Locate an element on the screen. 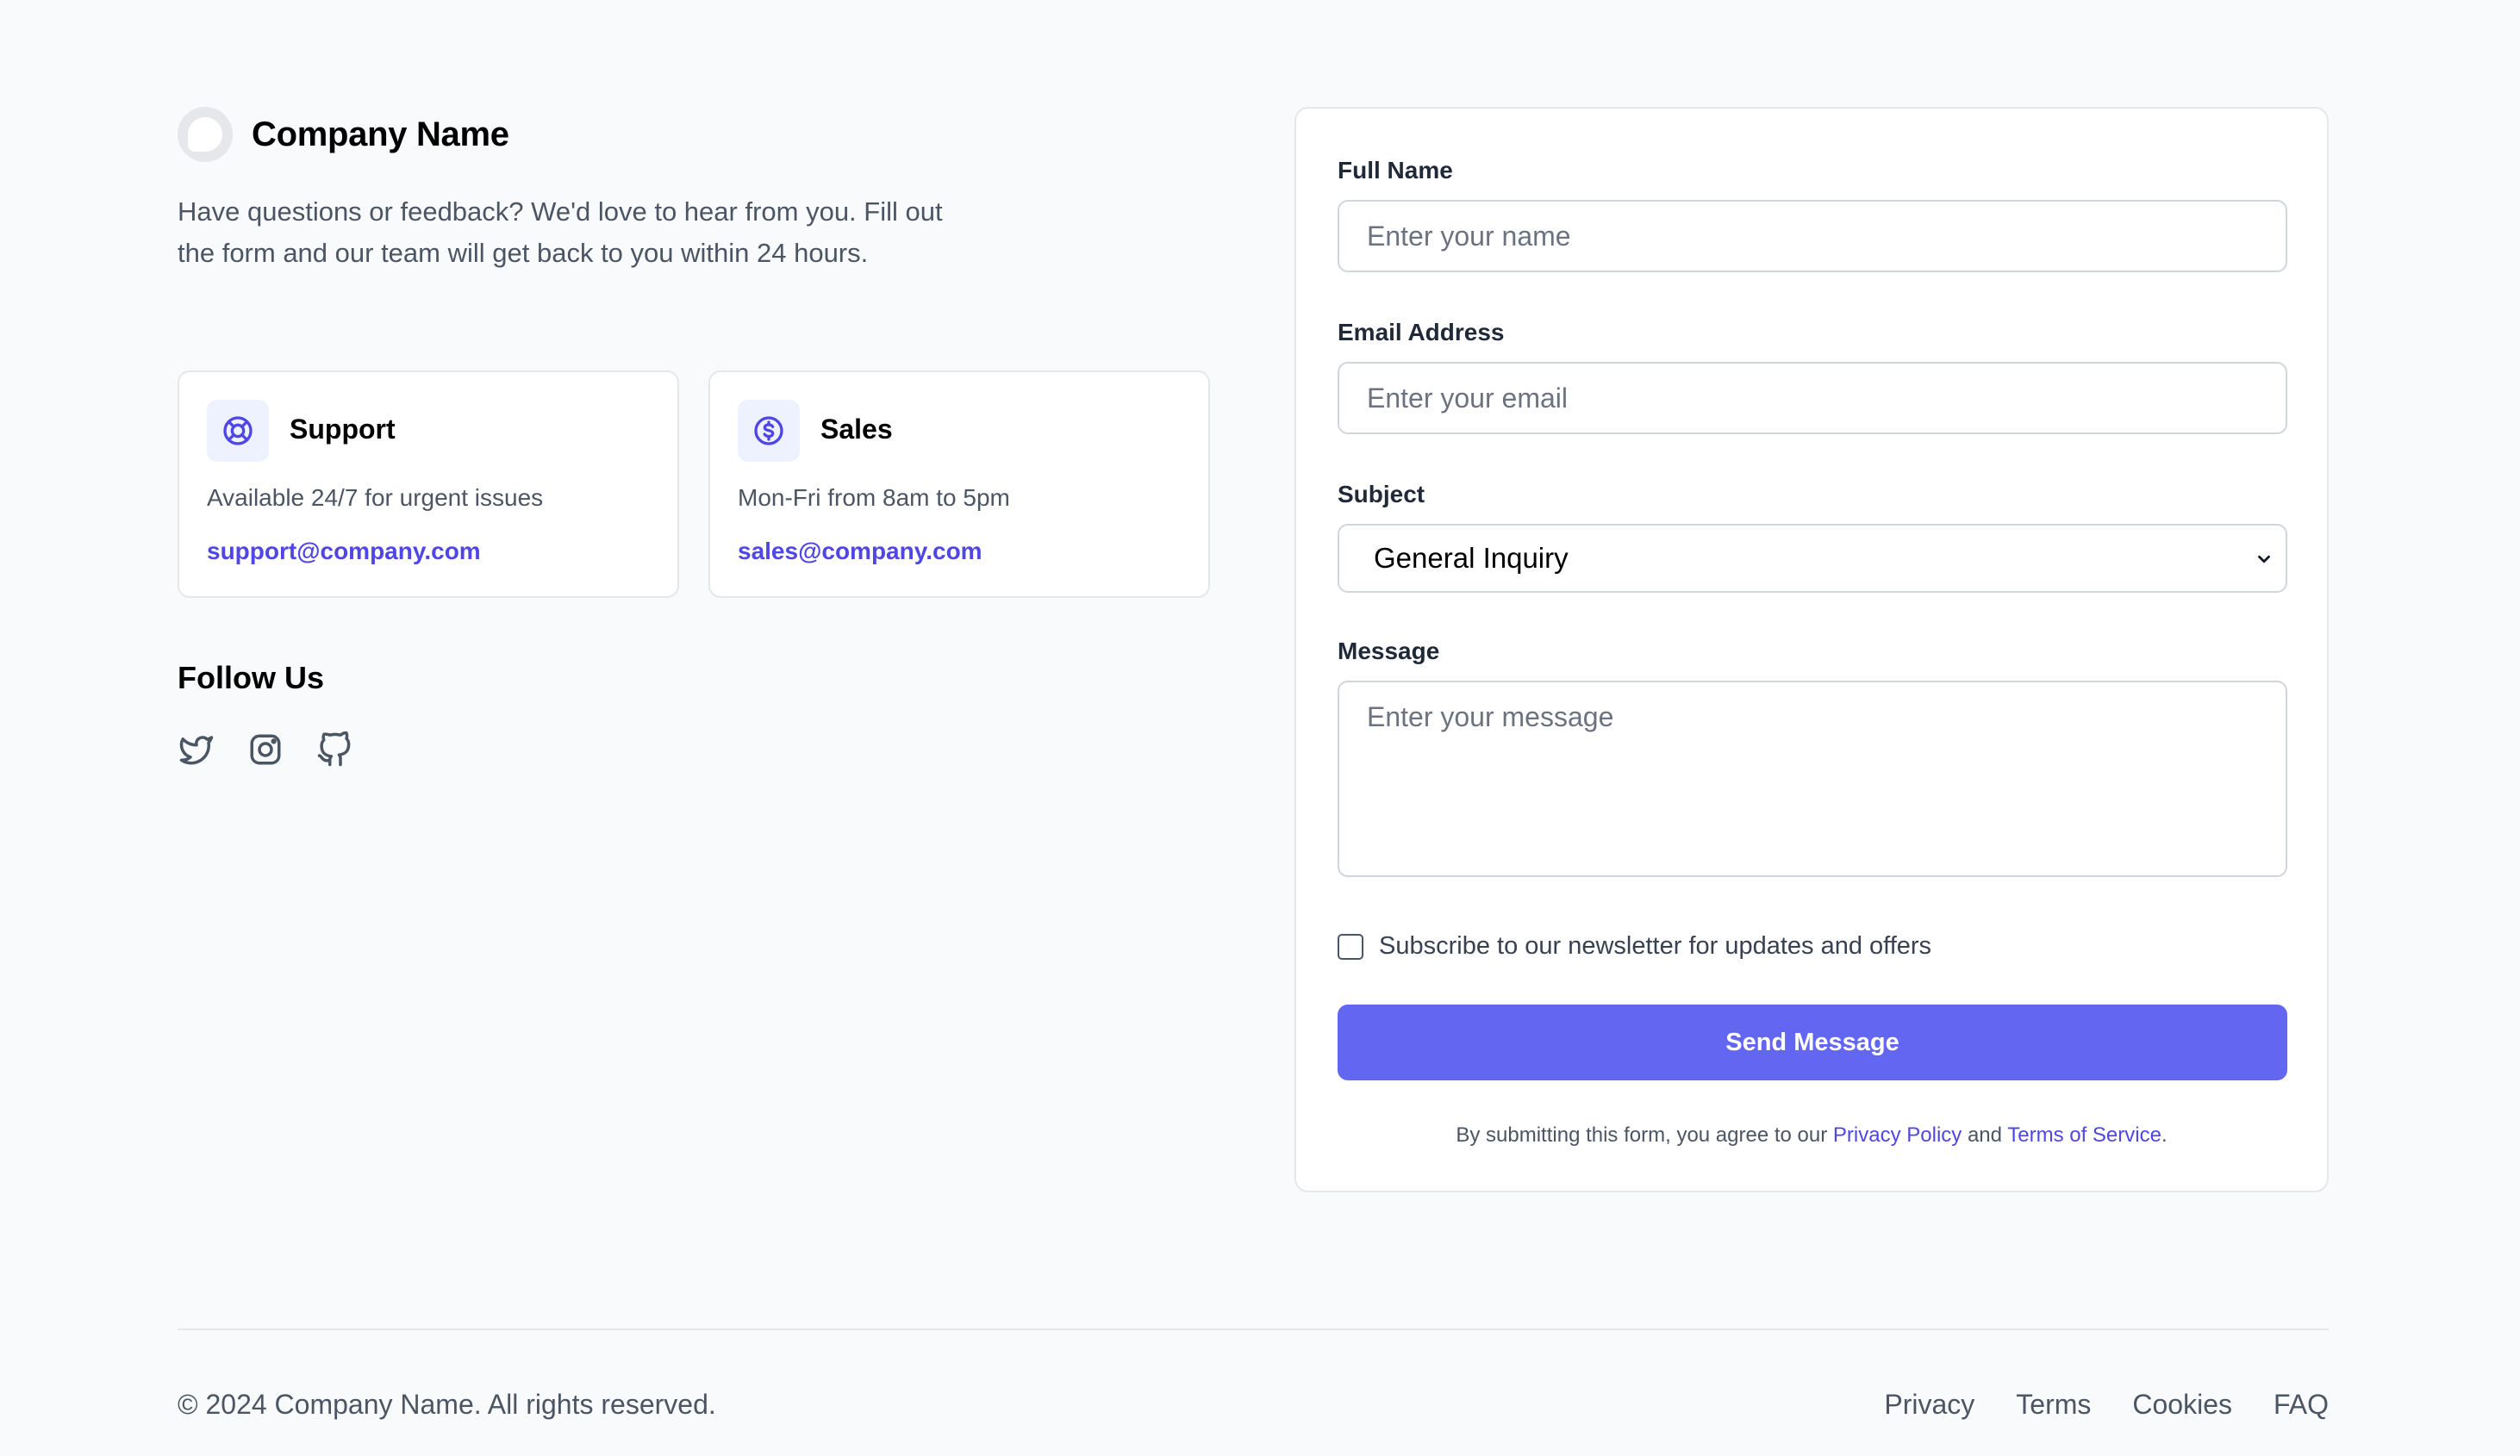 Image resolution: width=2520 pixels, height=1456 pixels. footer-links: Privacy Terms Cookies FAQ is located at coordinates (2106, 1405).